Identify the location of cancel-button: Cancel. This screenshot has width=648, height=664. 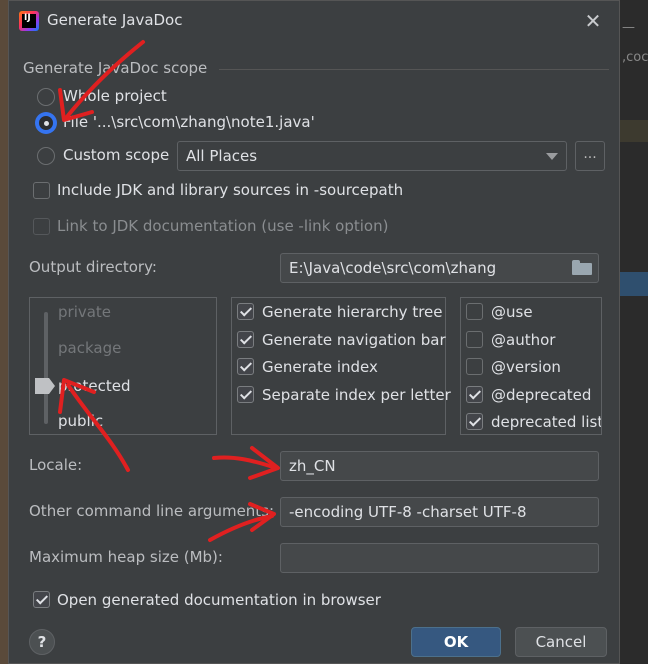
(561, 642).